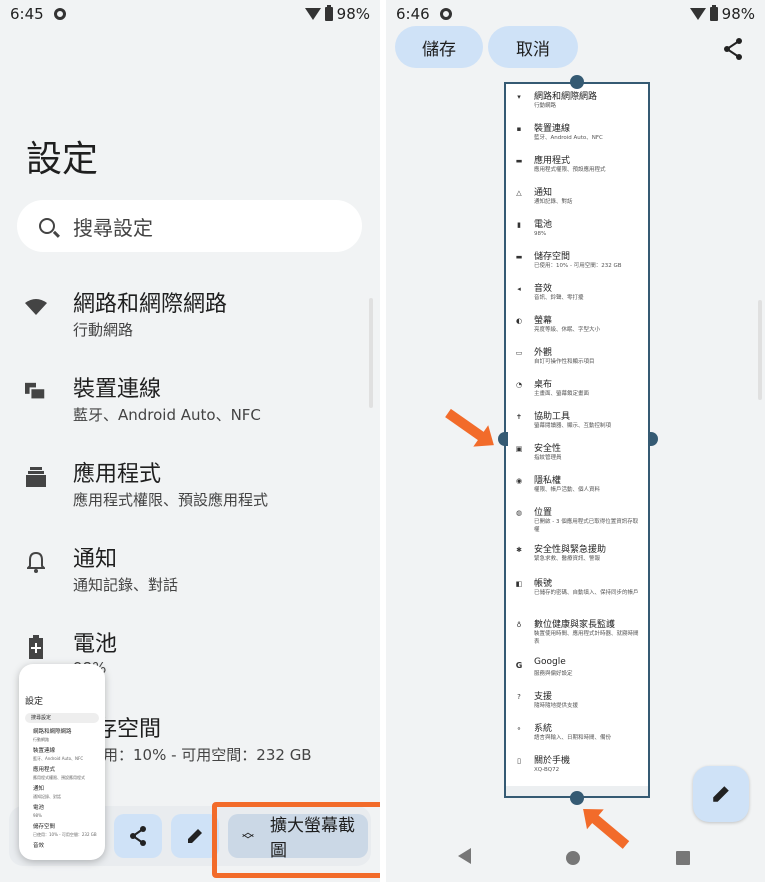 This screenshot has width=765, height=882. Describe the element at coordinates (185, 571) in the screenshot. I see `setting-item-notifications: 通知 通知記錄、對話` at that location.